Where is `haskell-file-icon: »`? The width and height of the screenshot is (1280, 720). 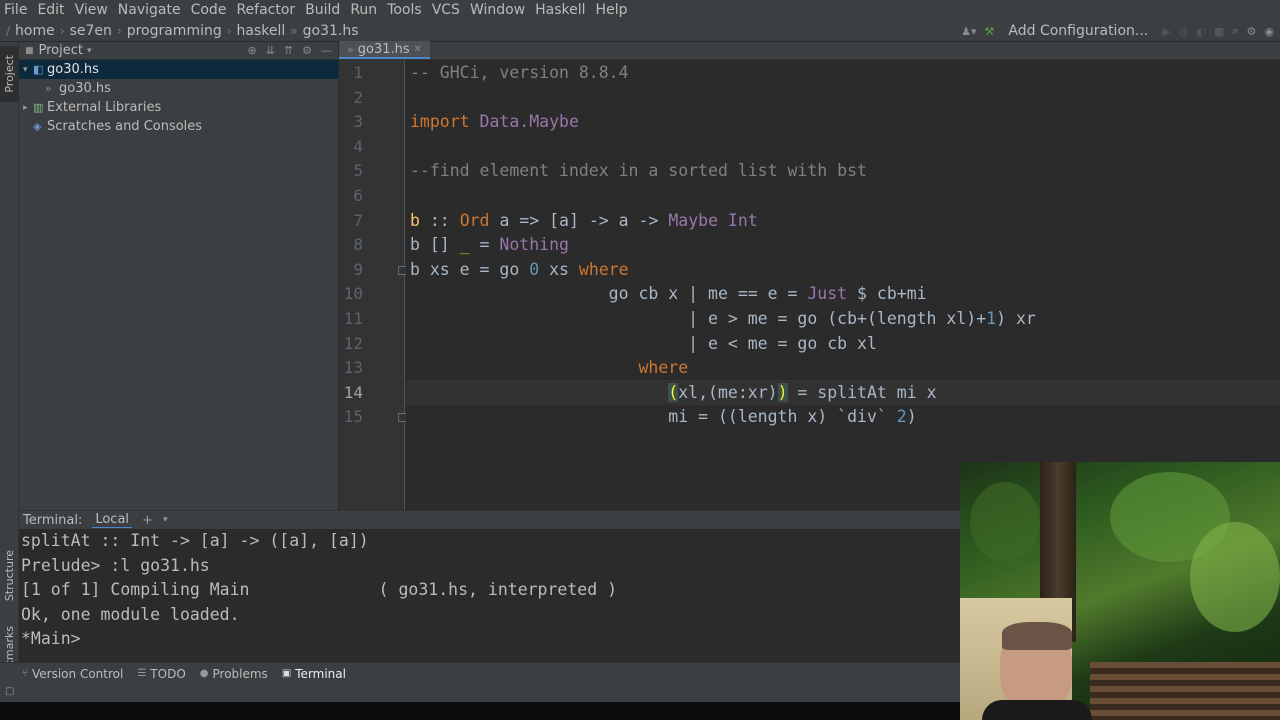 haskell-file-icon: » is located at coordinates (350, 49).